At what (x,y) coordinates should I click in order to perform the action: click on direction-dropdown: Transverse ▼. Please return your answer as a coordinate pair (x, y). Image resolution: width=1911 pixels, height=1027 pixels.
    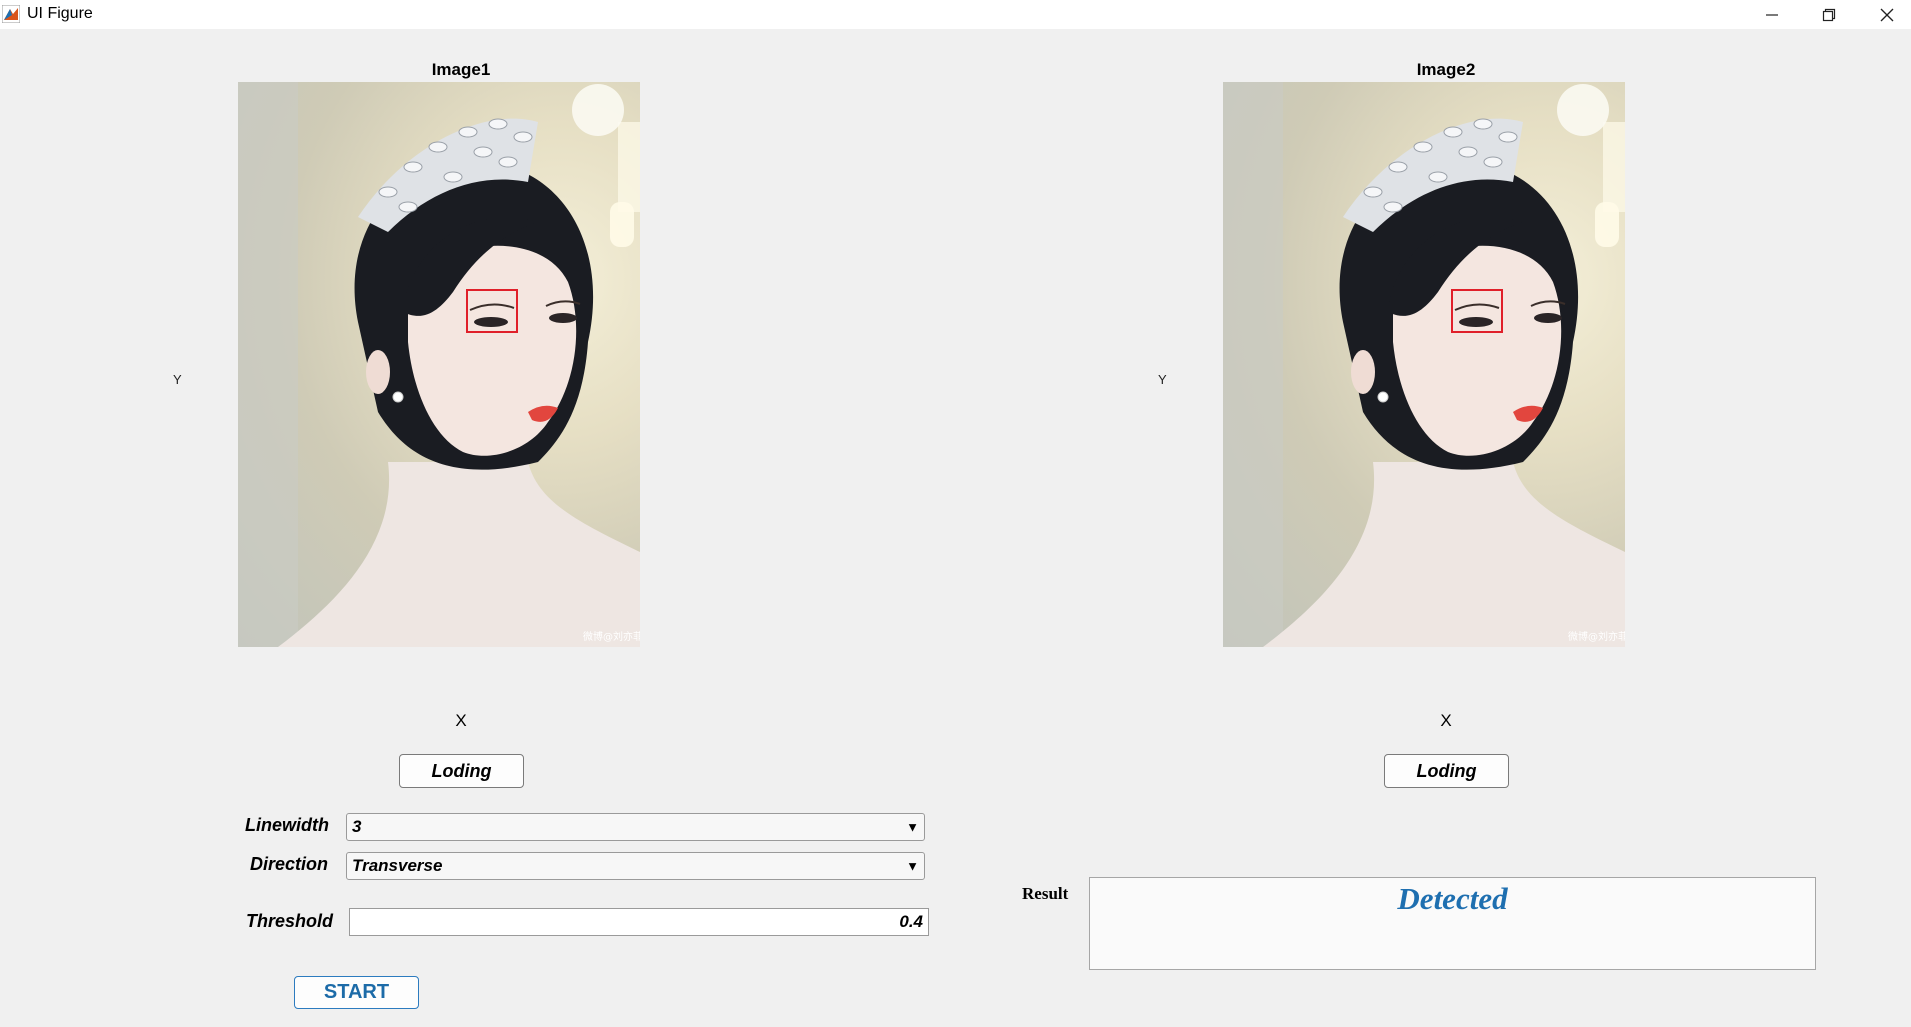
    Looking at the image, I should click on (635, 866).